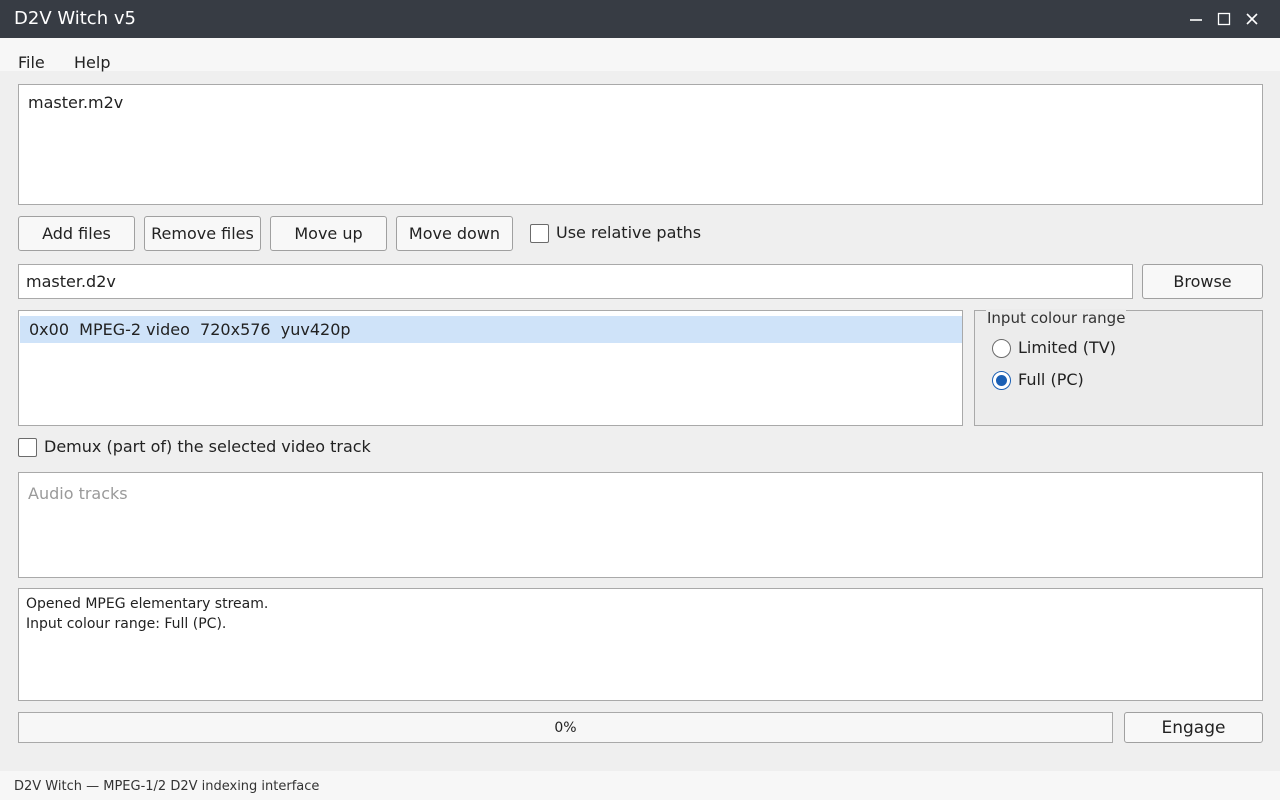 The image size is (1280, 800). Describe the element at coordinates (78, 493) in the screenshot. I see `audio-tracks-placeholder: Audio tracks` at that location.